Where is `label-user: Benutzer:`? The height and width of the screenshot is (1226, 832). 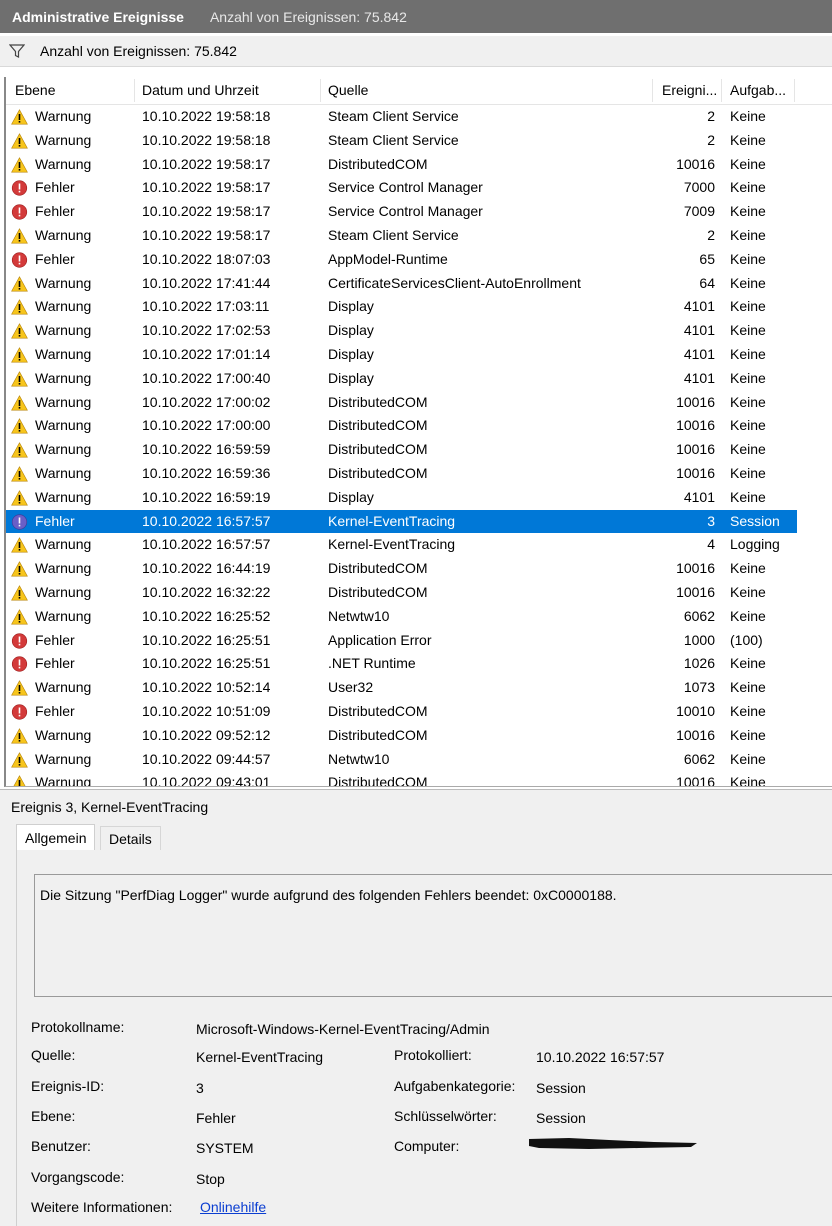
label-user: Benutzer: is located at coordinates (61, 1146).